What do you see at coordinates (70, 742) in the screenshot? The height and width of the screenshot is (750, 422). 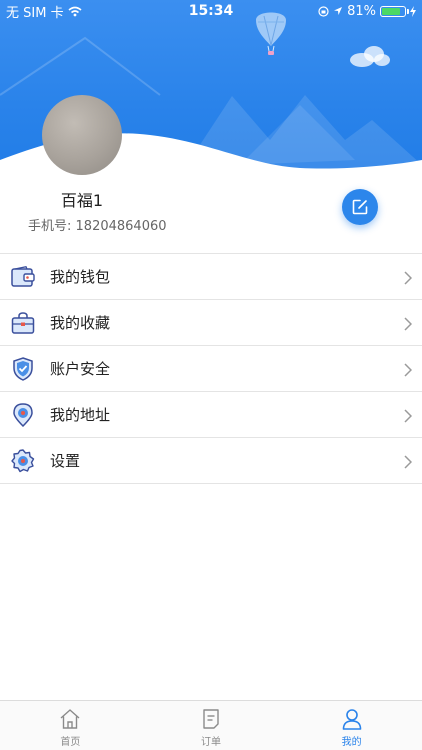 I see `tab-label-home: 首页` at bounding box center [70, 742].